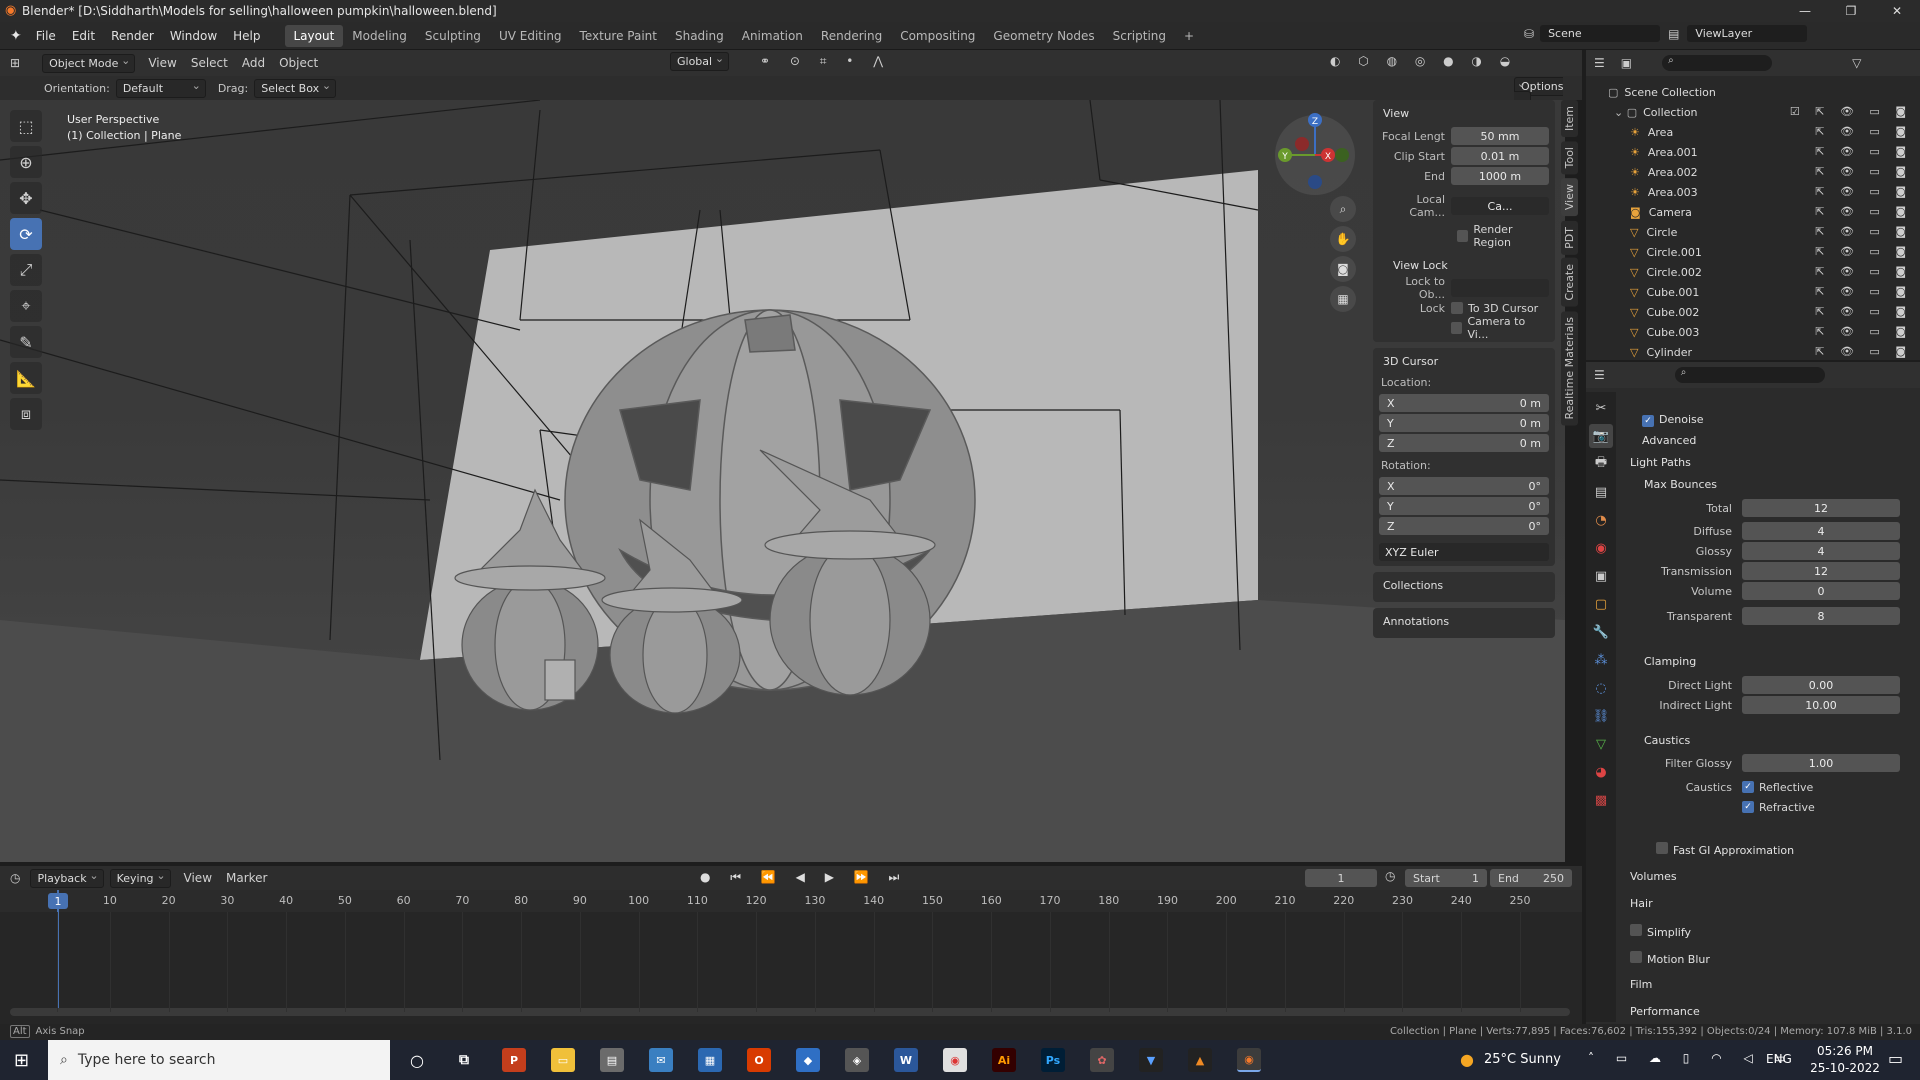  Describe the element at coordinates (1464, 443) in the screenshot. I see `cursor-loc-z-field: Z0 m` at that location.